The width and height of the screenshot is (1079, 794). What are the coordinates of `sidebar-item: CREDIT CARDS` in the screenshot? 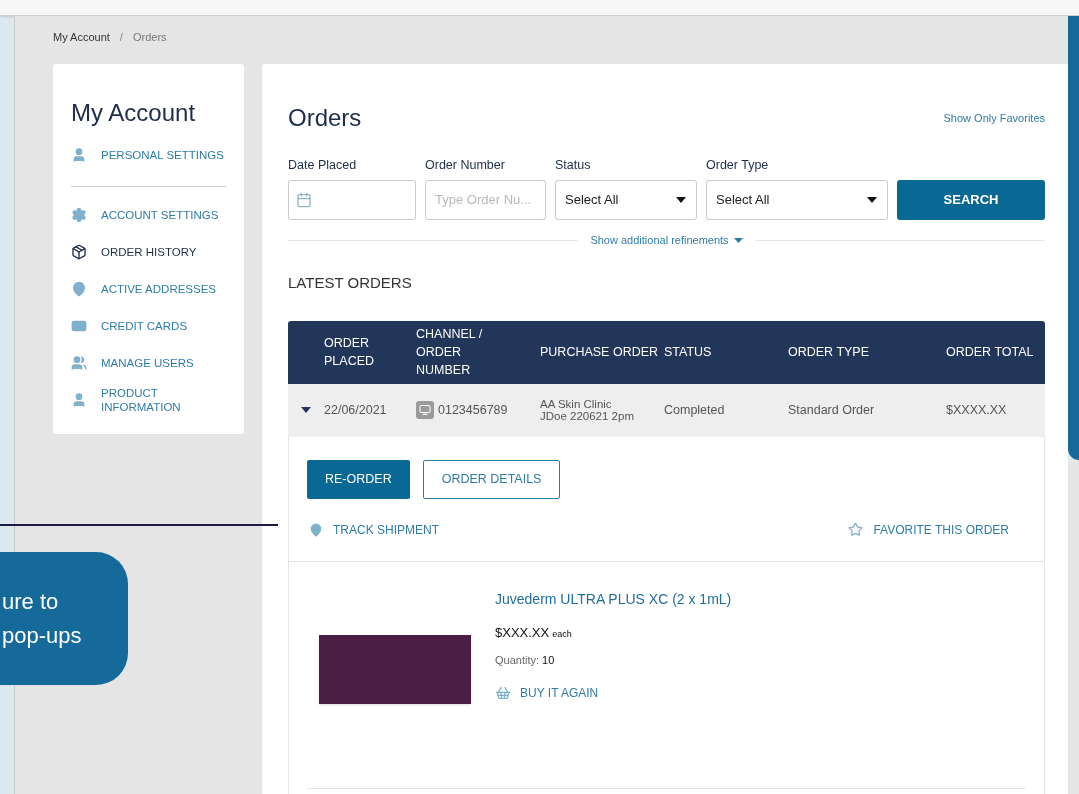 It's located at (148, 325).